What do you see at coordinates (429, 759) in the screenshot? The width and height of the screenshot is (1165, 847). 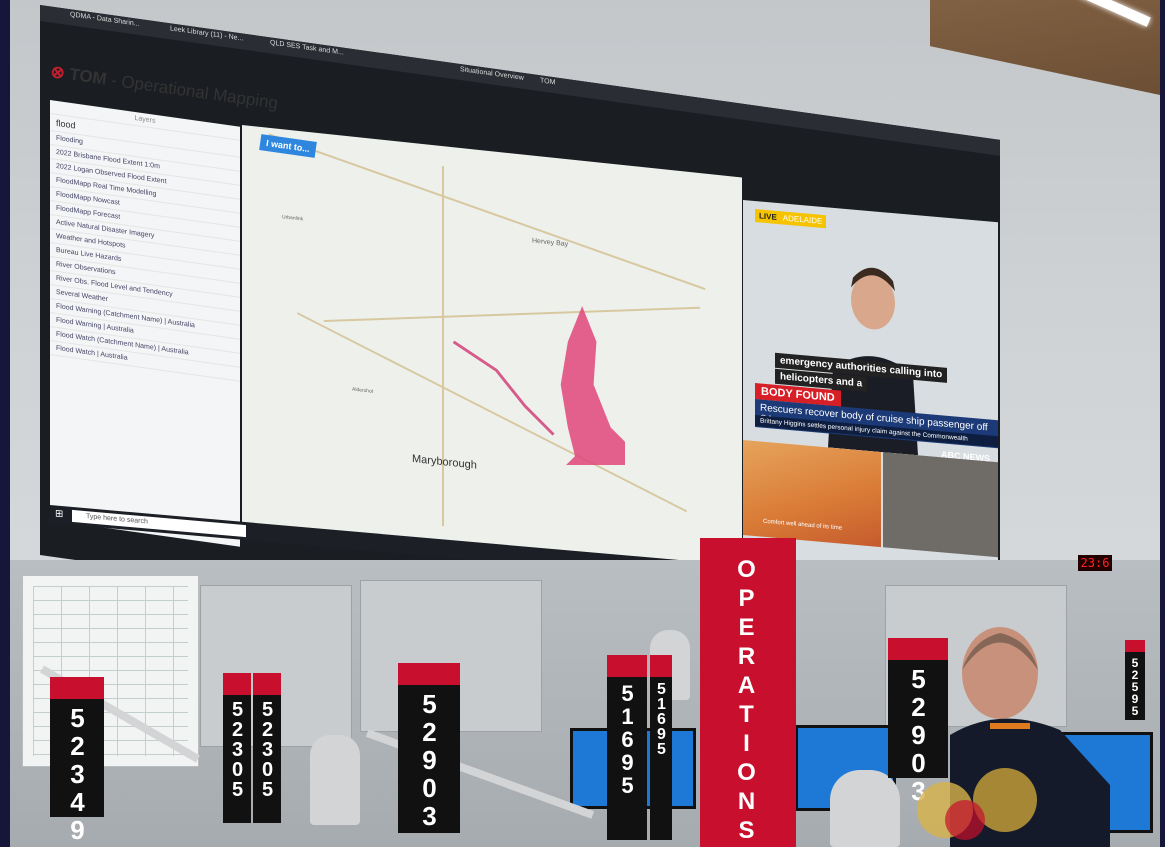 I see `desk-sign-number: 52903` at bounding box center [429, 759].